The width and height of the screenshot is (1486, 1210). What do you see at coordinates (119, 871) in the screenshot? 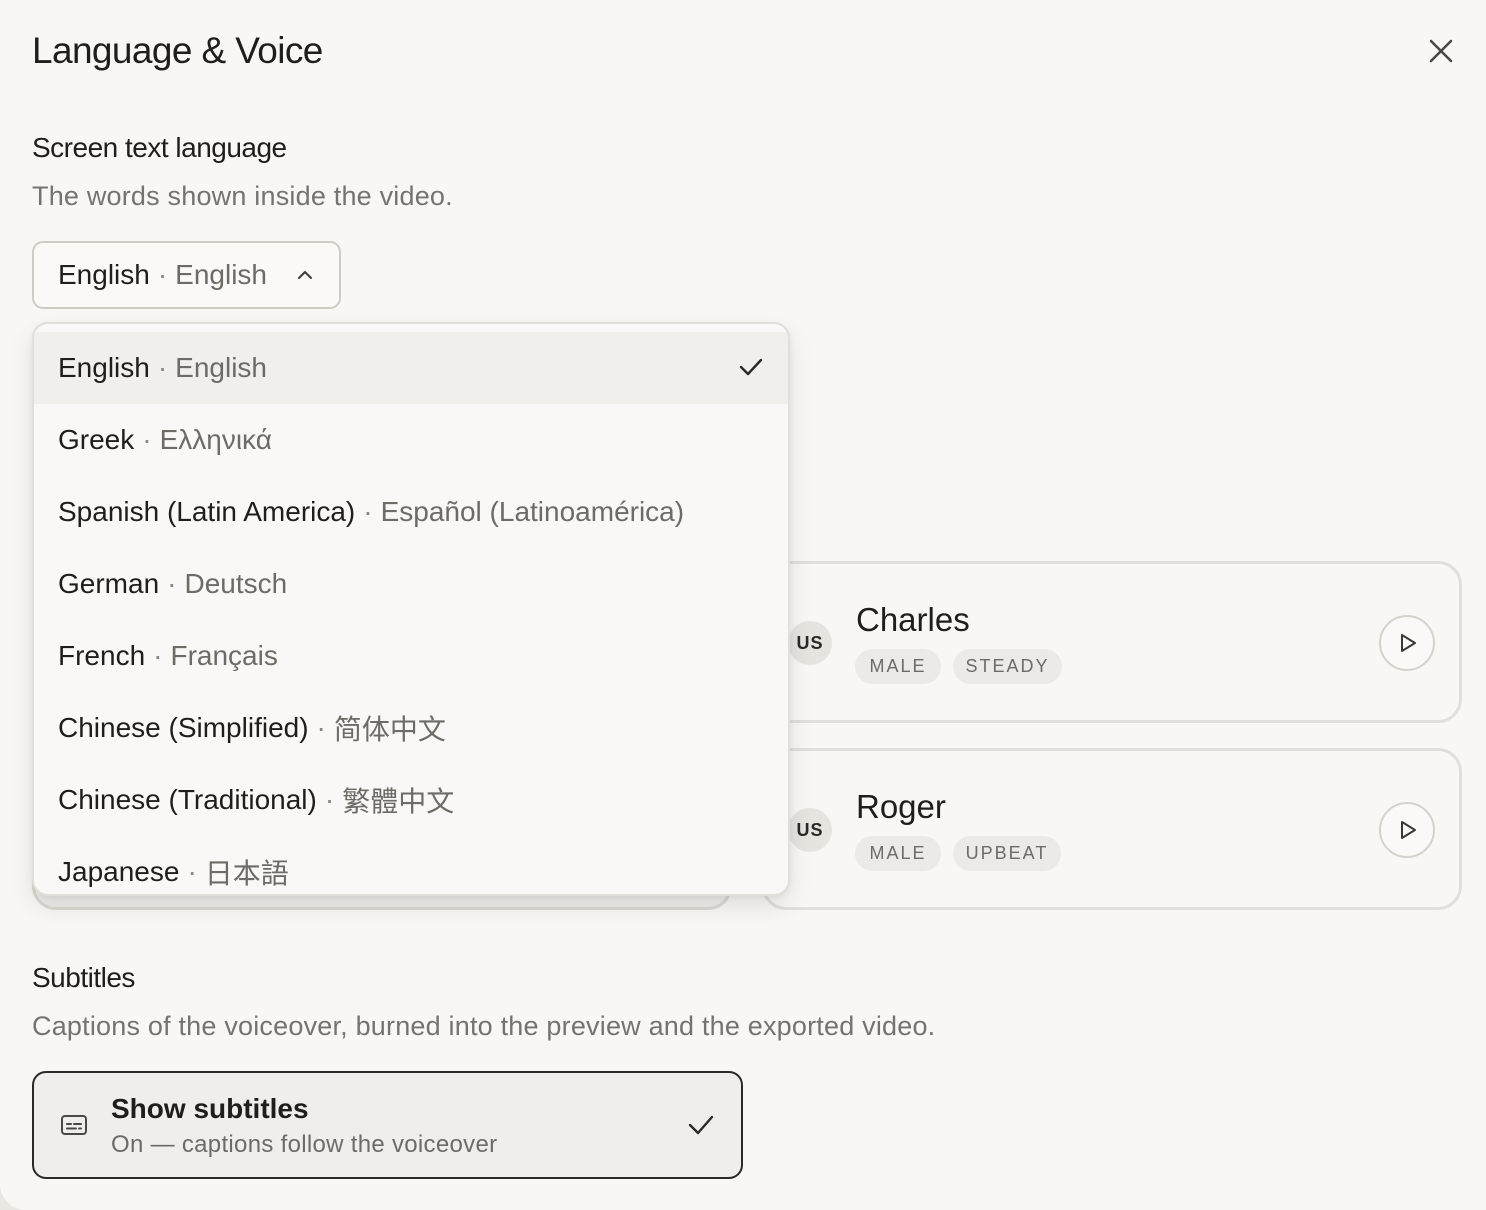
I see `option-name: Japanese` at bounding box center [119, 871].